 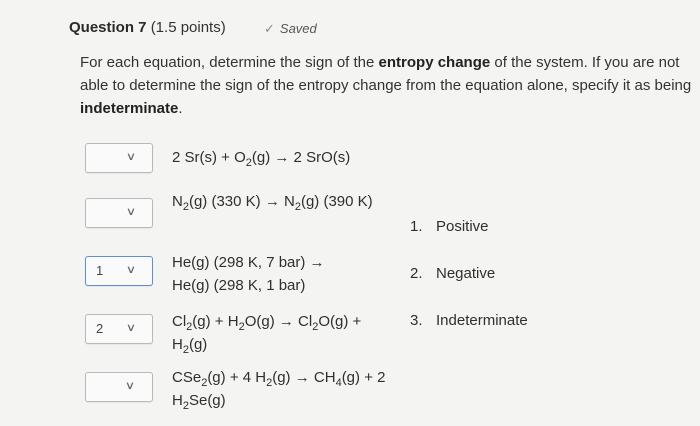 I want to click on prompt-text-3: ., so click(x=180, y=108).